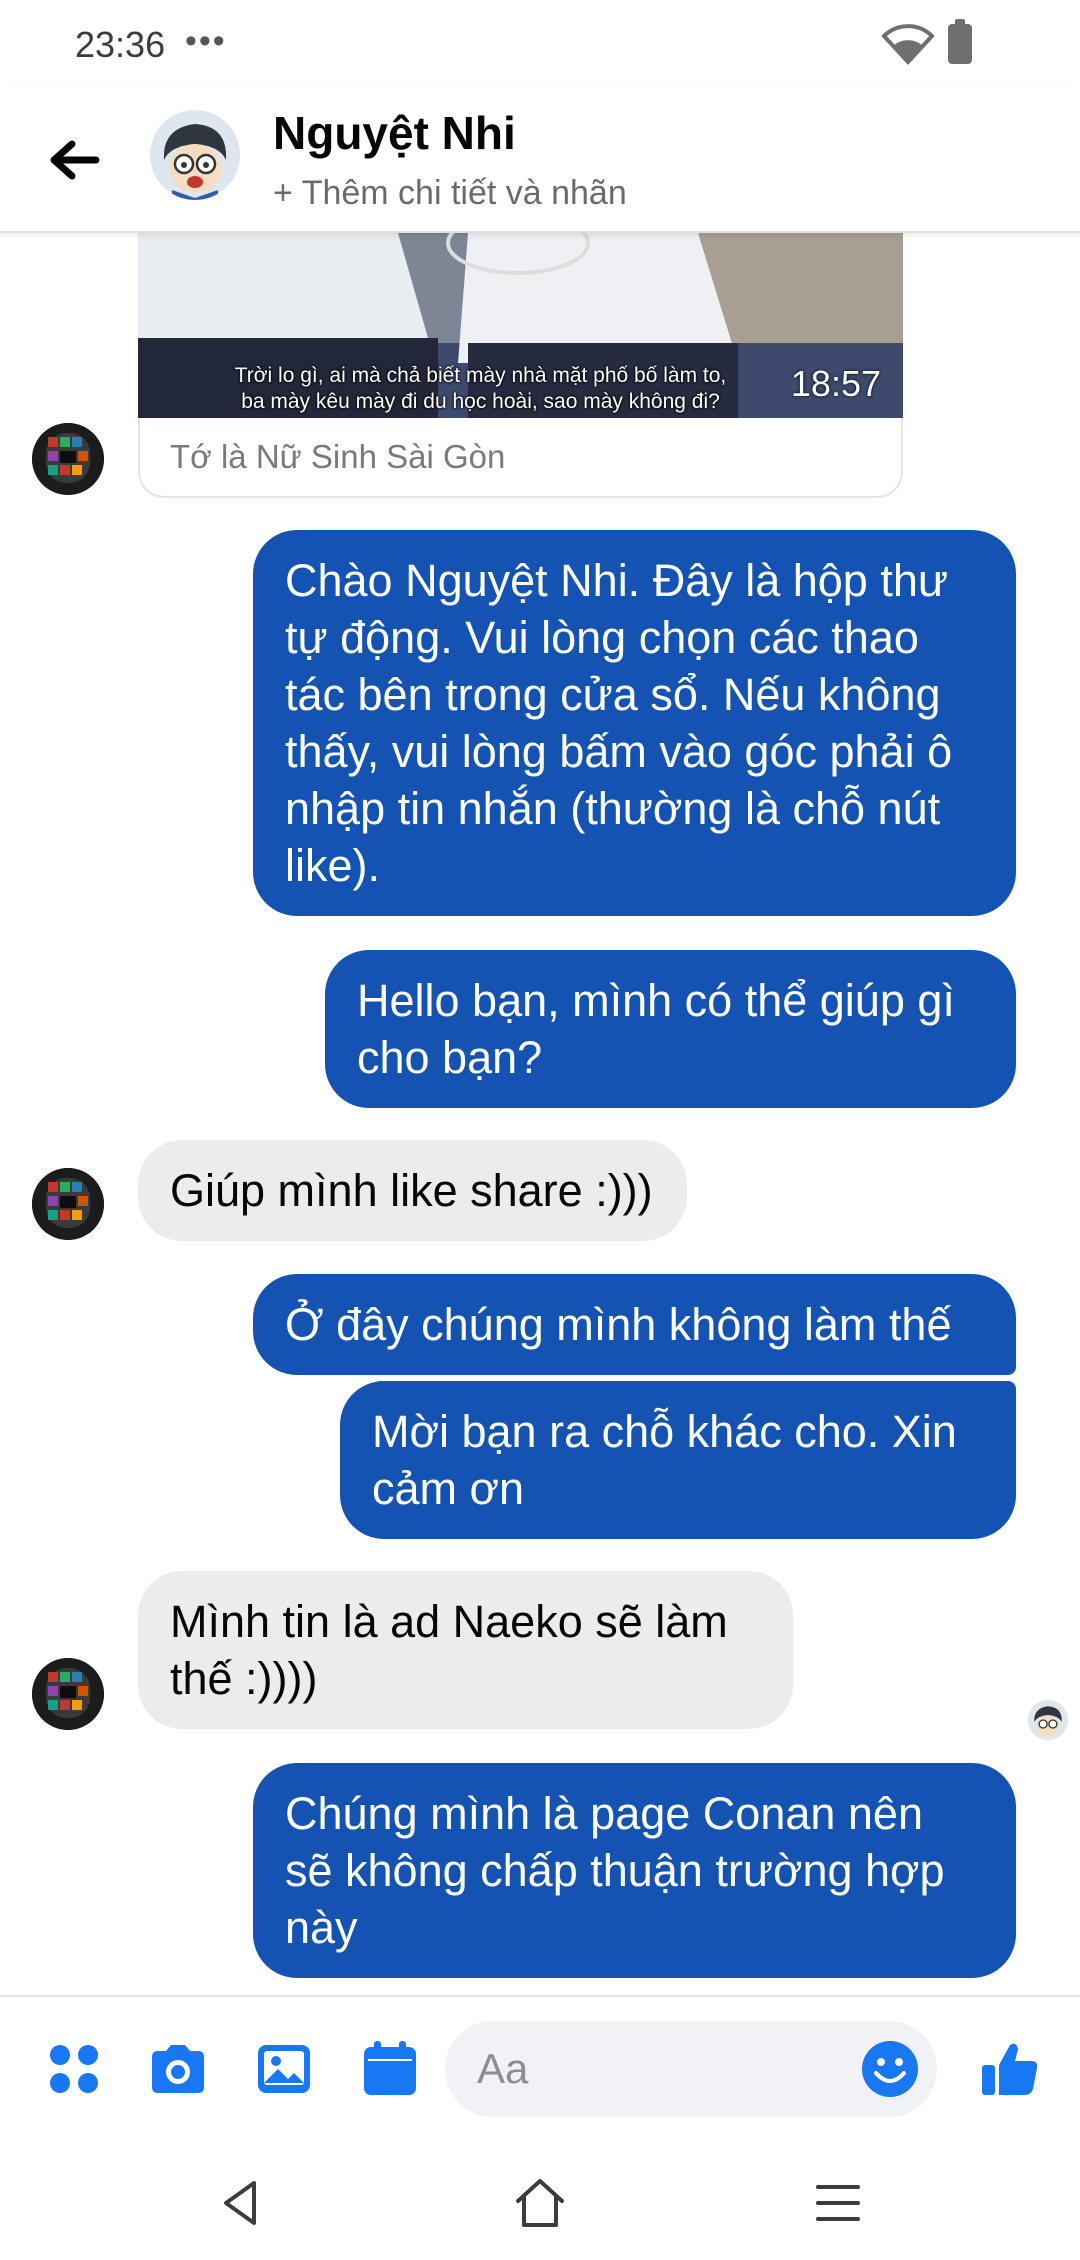 The height and width of the screenshot is (2260, 1080). I want to click on back-arrow-icon, so click(74, 160).